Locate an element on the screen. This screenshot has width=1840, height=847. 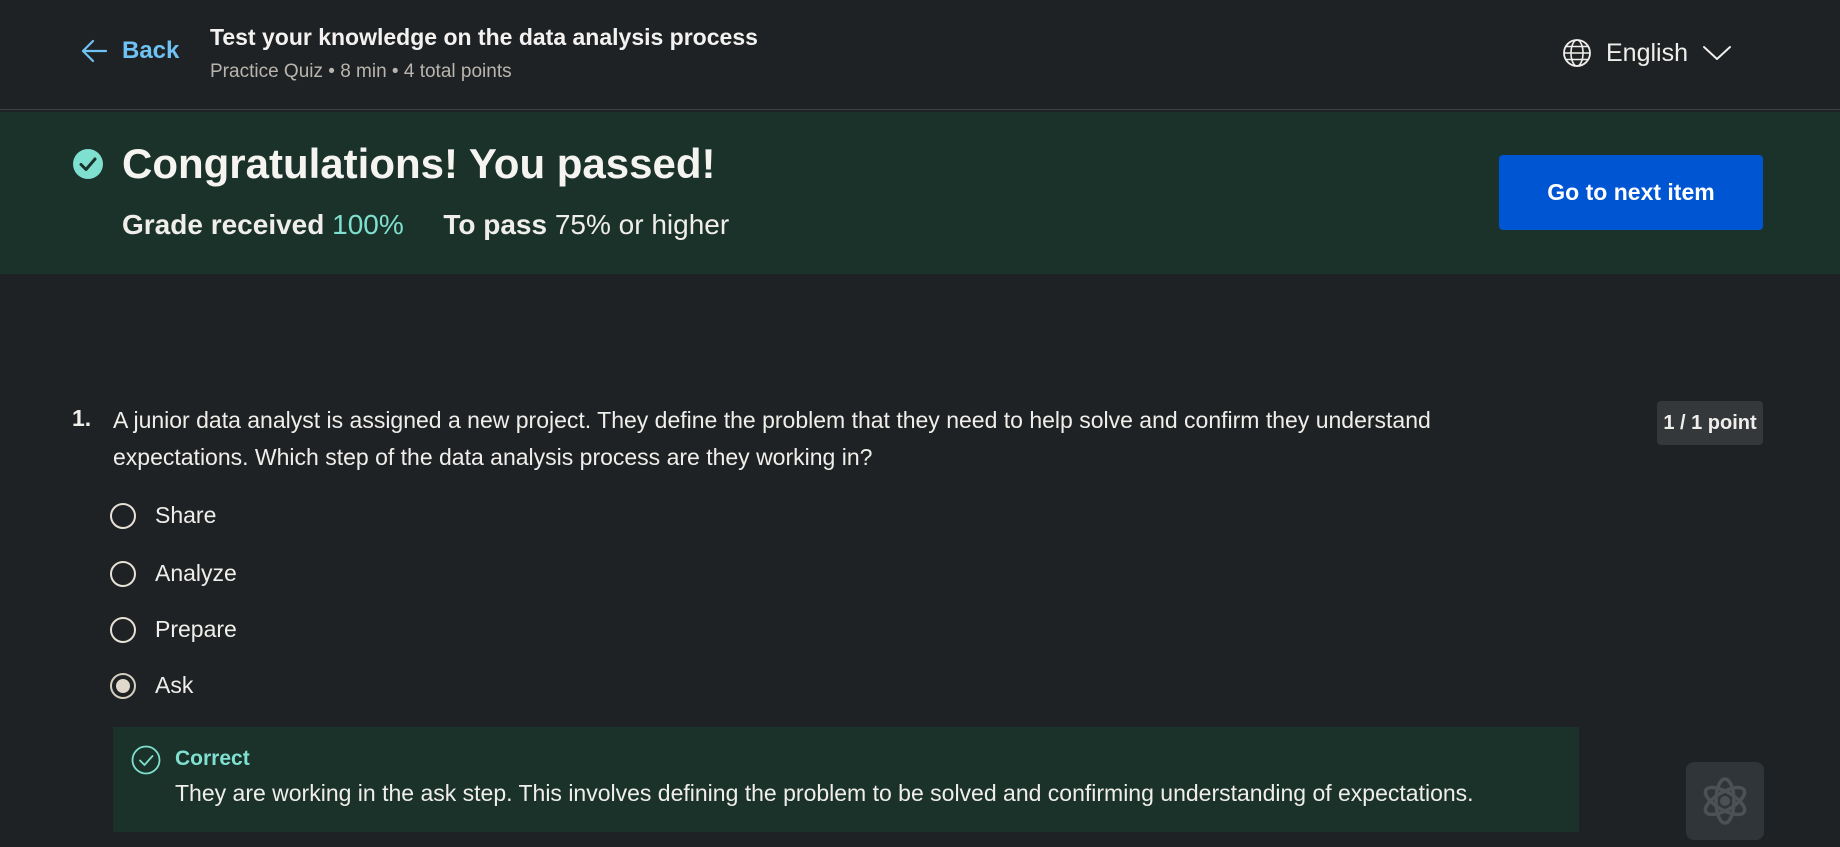
back-label: Back is located at coordinates (151, 50).